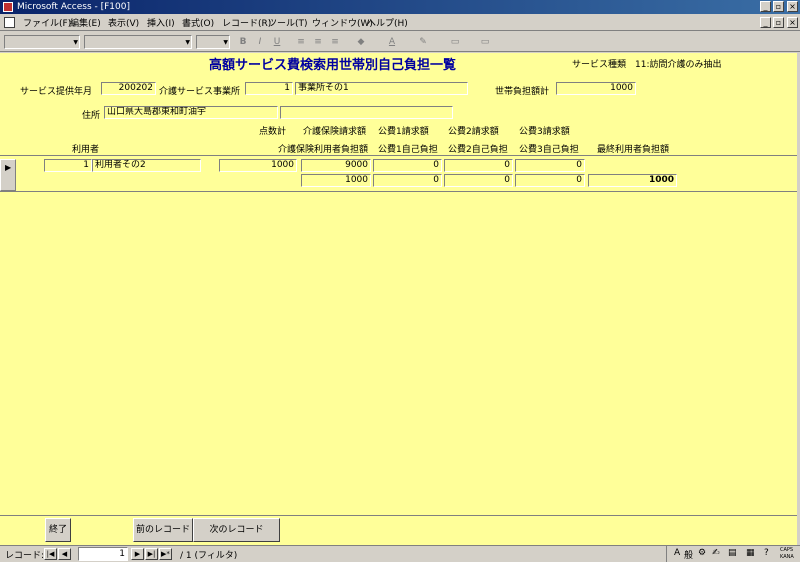 The height and width of the screenshot is (562, 800). Describe the element at coordinates (400, 7) in the screenshot. I see `title-bar: Microsoft Access - [F100] _ ▫ ×` at that location.